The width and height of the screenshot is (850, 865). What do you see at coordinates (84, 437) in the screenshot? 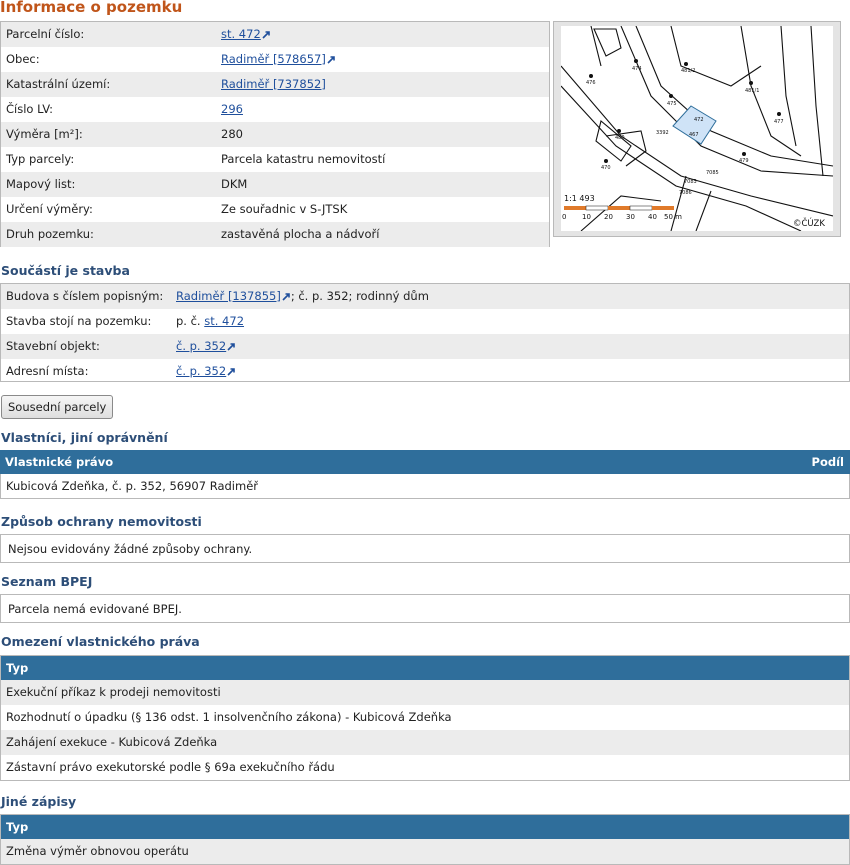
I see `heading-vlastnici: Vlastníci, jiní oprávnění` at bounding box center [84, 437].